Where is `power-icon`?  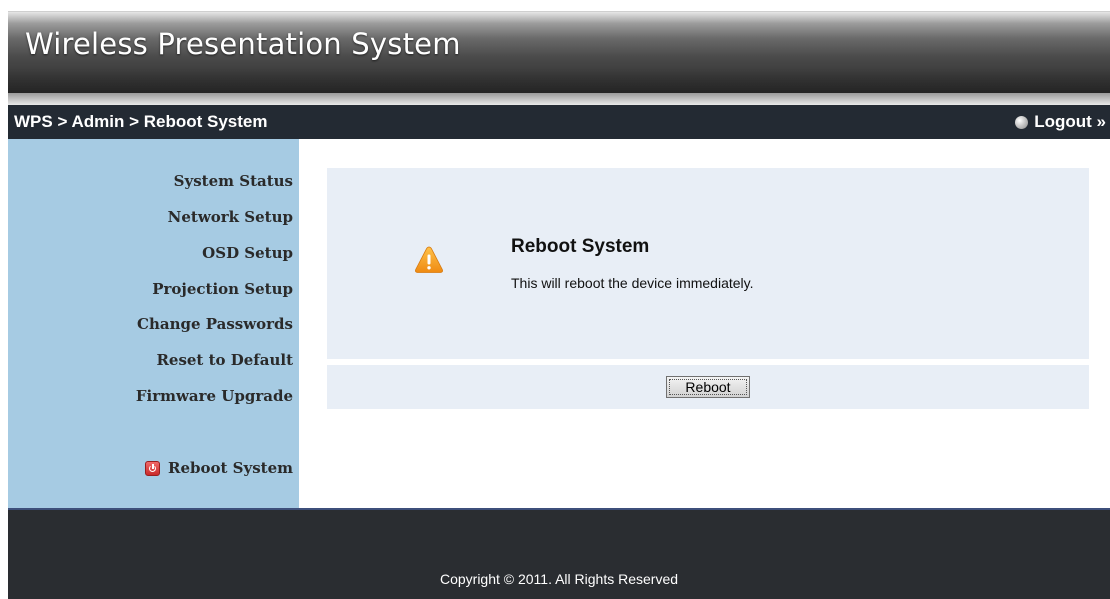
power-icon is located at coordinates (152, 468).